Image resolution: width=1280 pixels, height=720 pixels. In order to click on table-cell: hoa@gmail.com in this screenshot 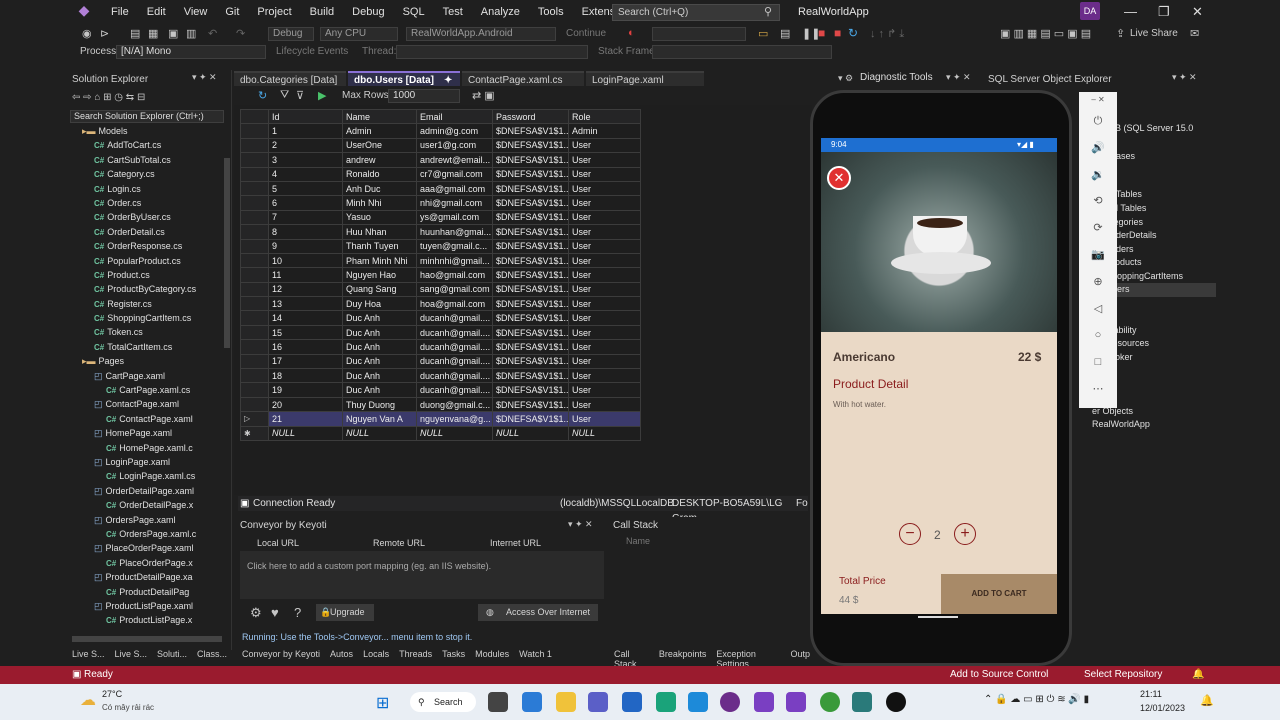, I will do `click(454, 304)`.